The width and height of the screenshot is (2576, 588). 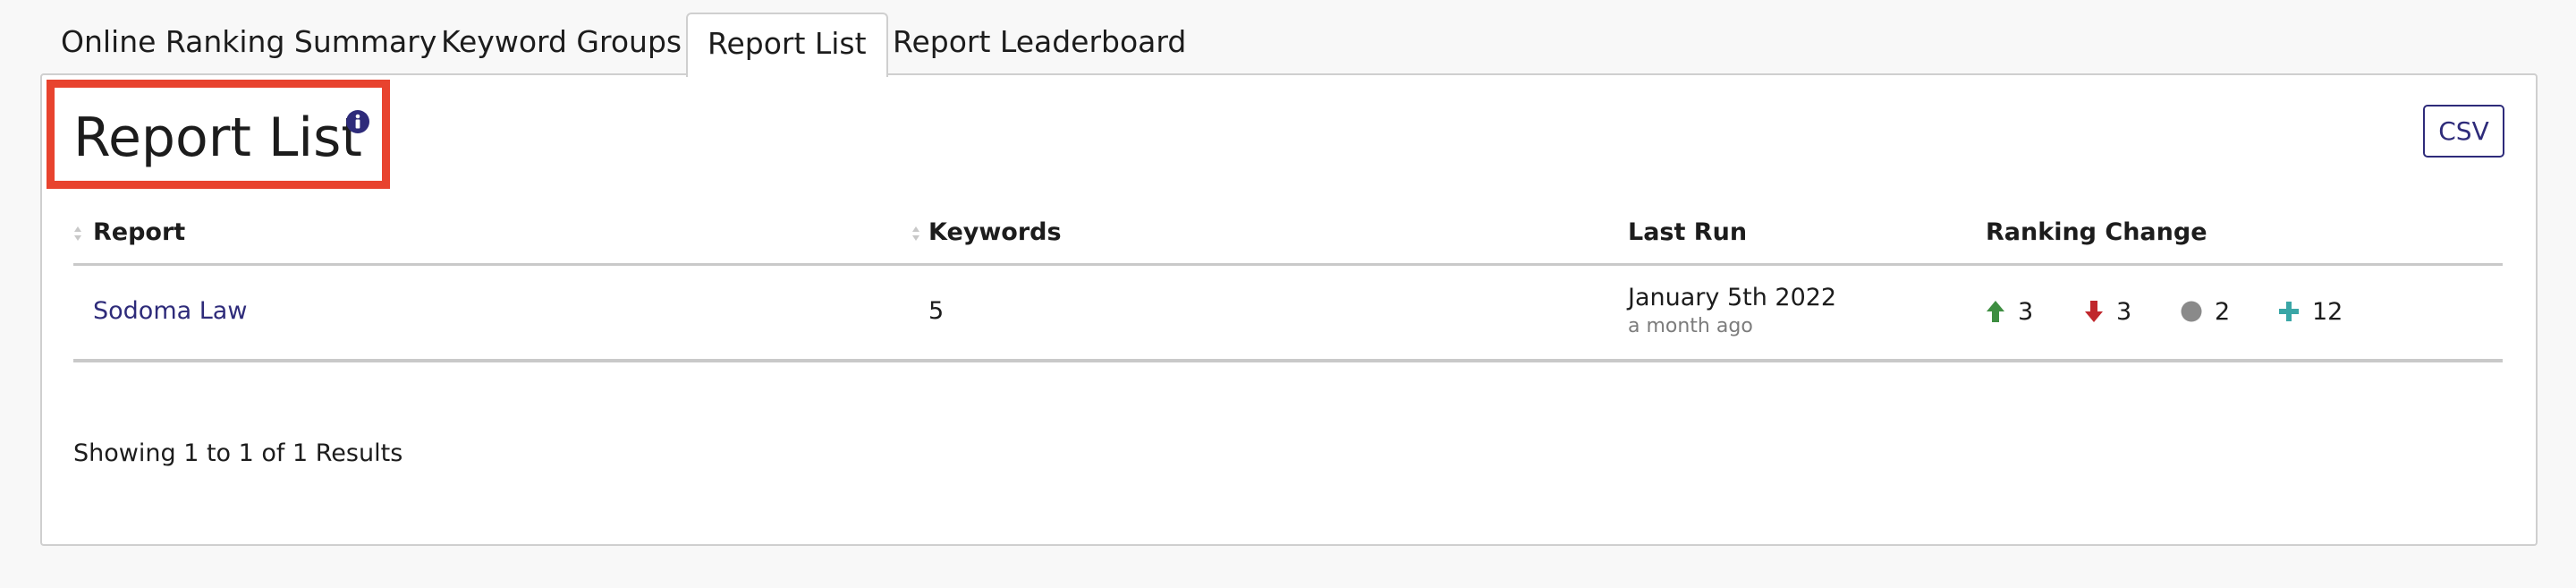 What do you see at coordinates (2096, 232) in the screenshot?
I see `column-header-ranking-change: Ranking Change` at bounding box center [2096, 232].